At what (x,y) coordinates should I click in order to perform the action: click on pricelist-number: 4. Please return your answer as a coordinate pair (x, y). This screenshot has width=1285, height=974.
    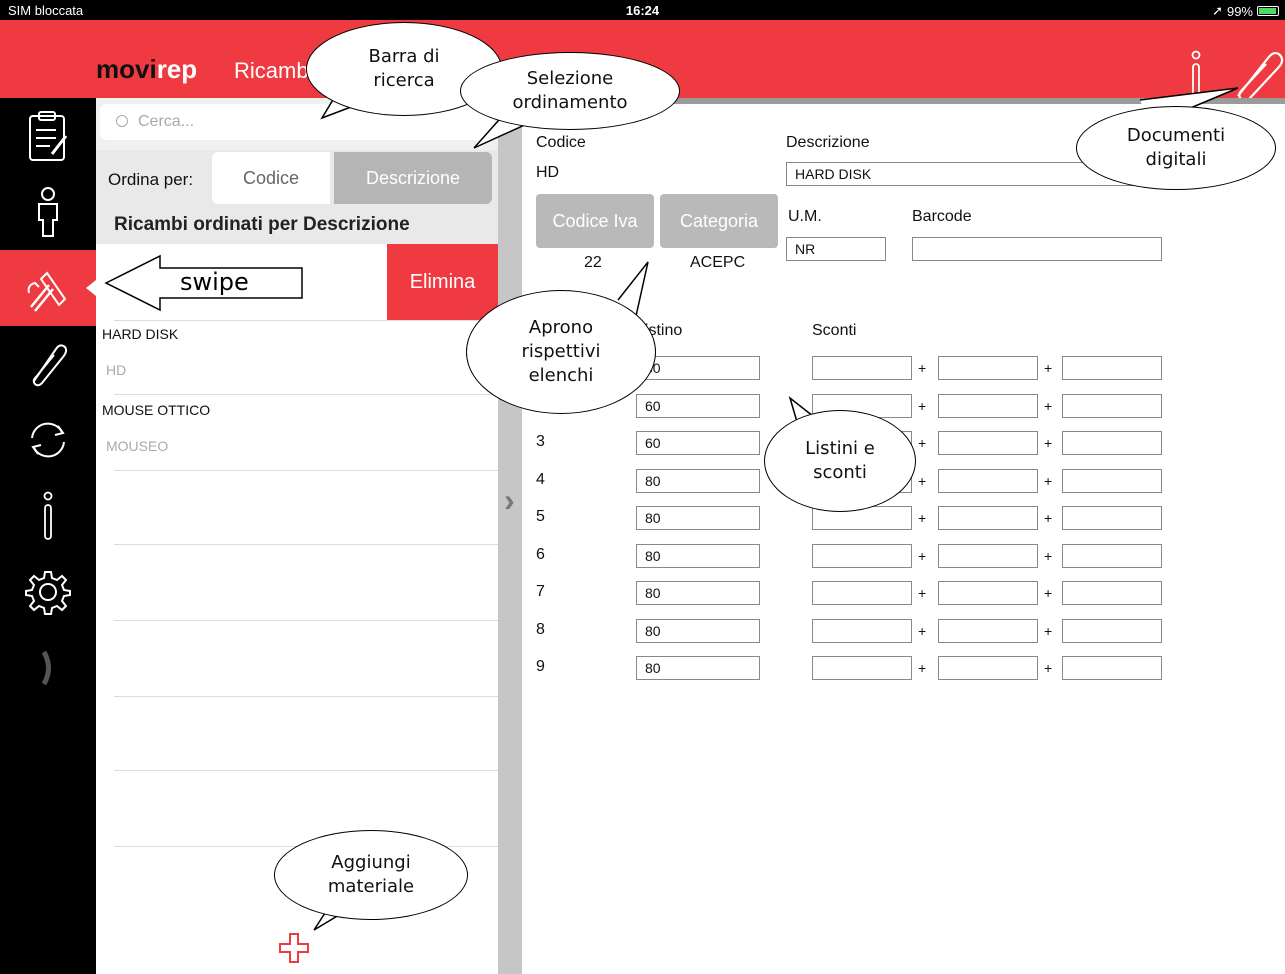
    Looking at the image, I should click on (540, 479).